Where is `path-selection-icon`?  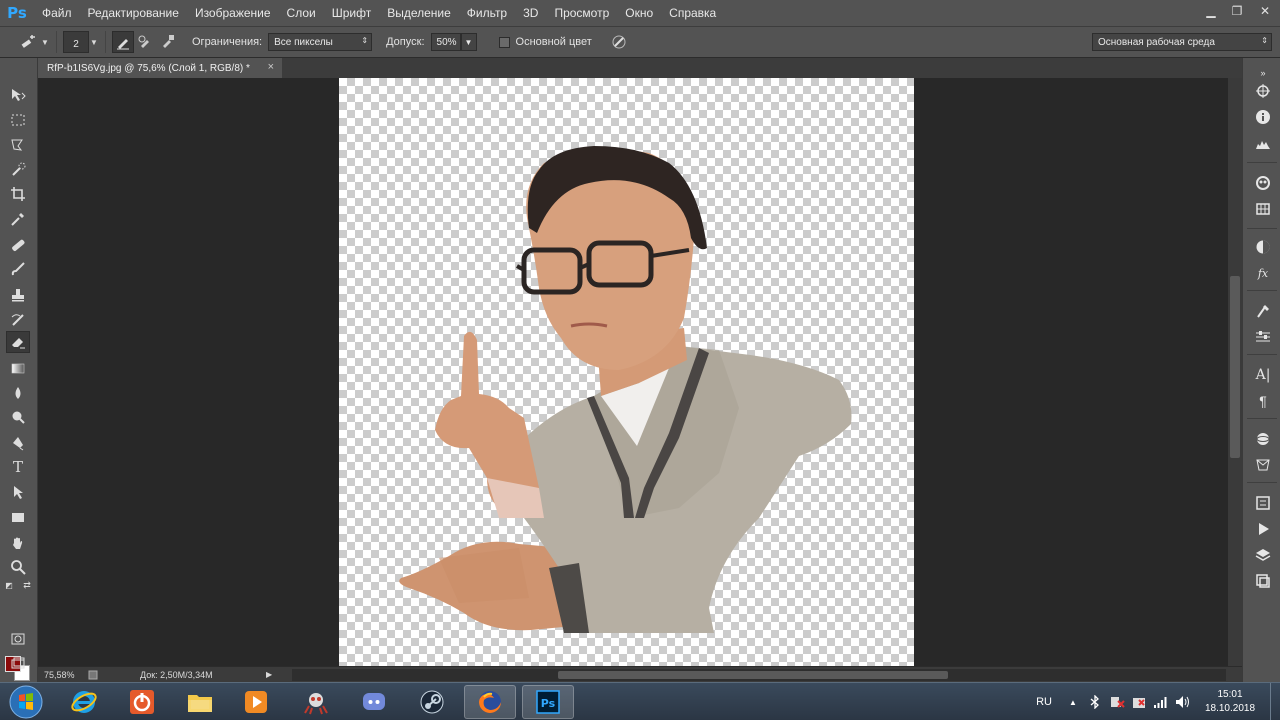
path-selection-icon is located at coordinates (18, 492).